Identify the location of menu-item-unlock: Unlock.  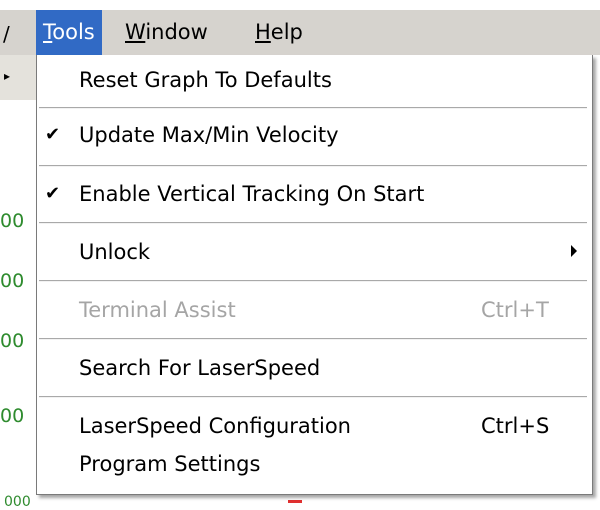
(314, 252).